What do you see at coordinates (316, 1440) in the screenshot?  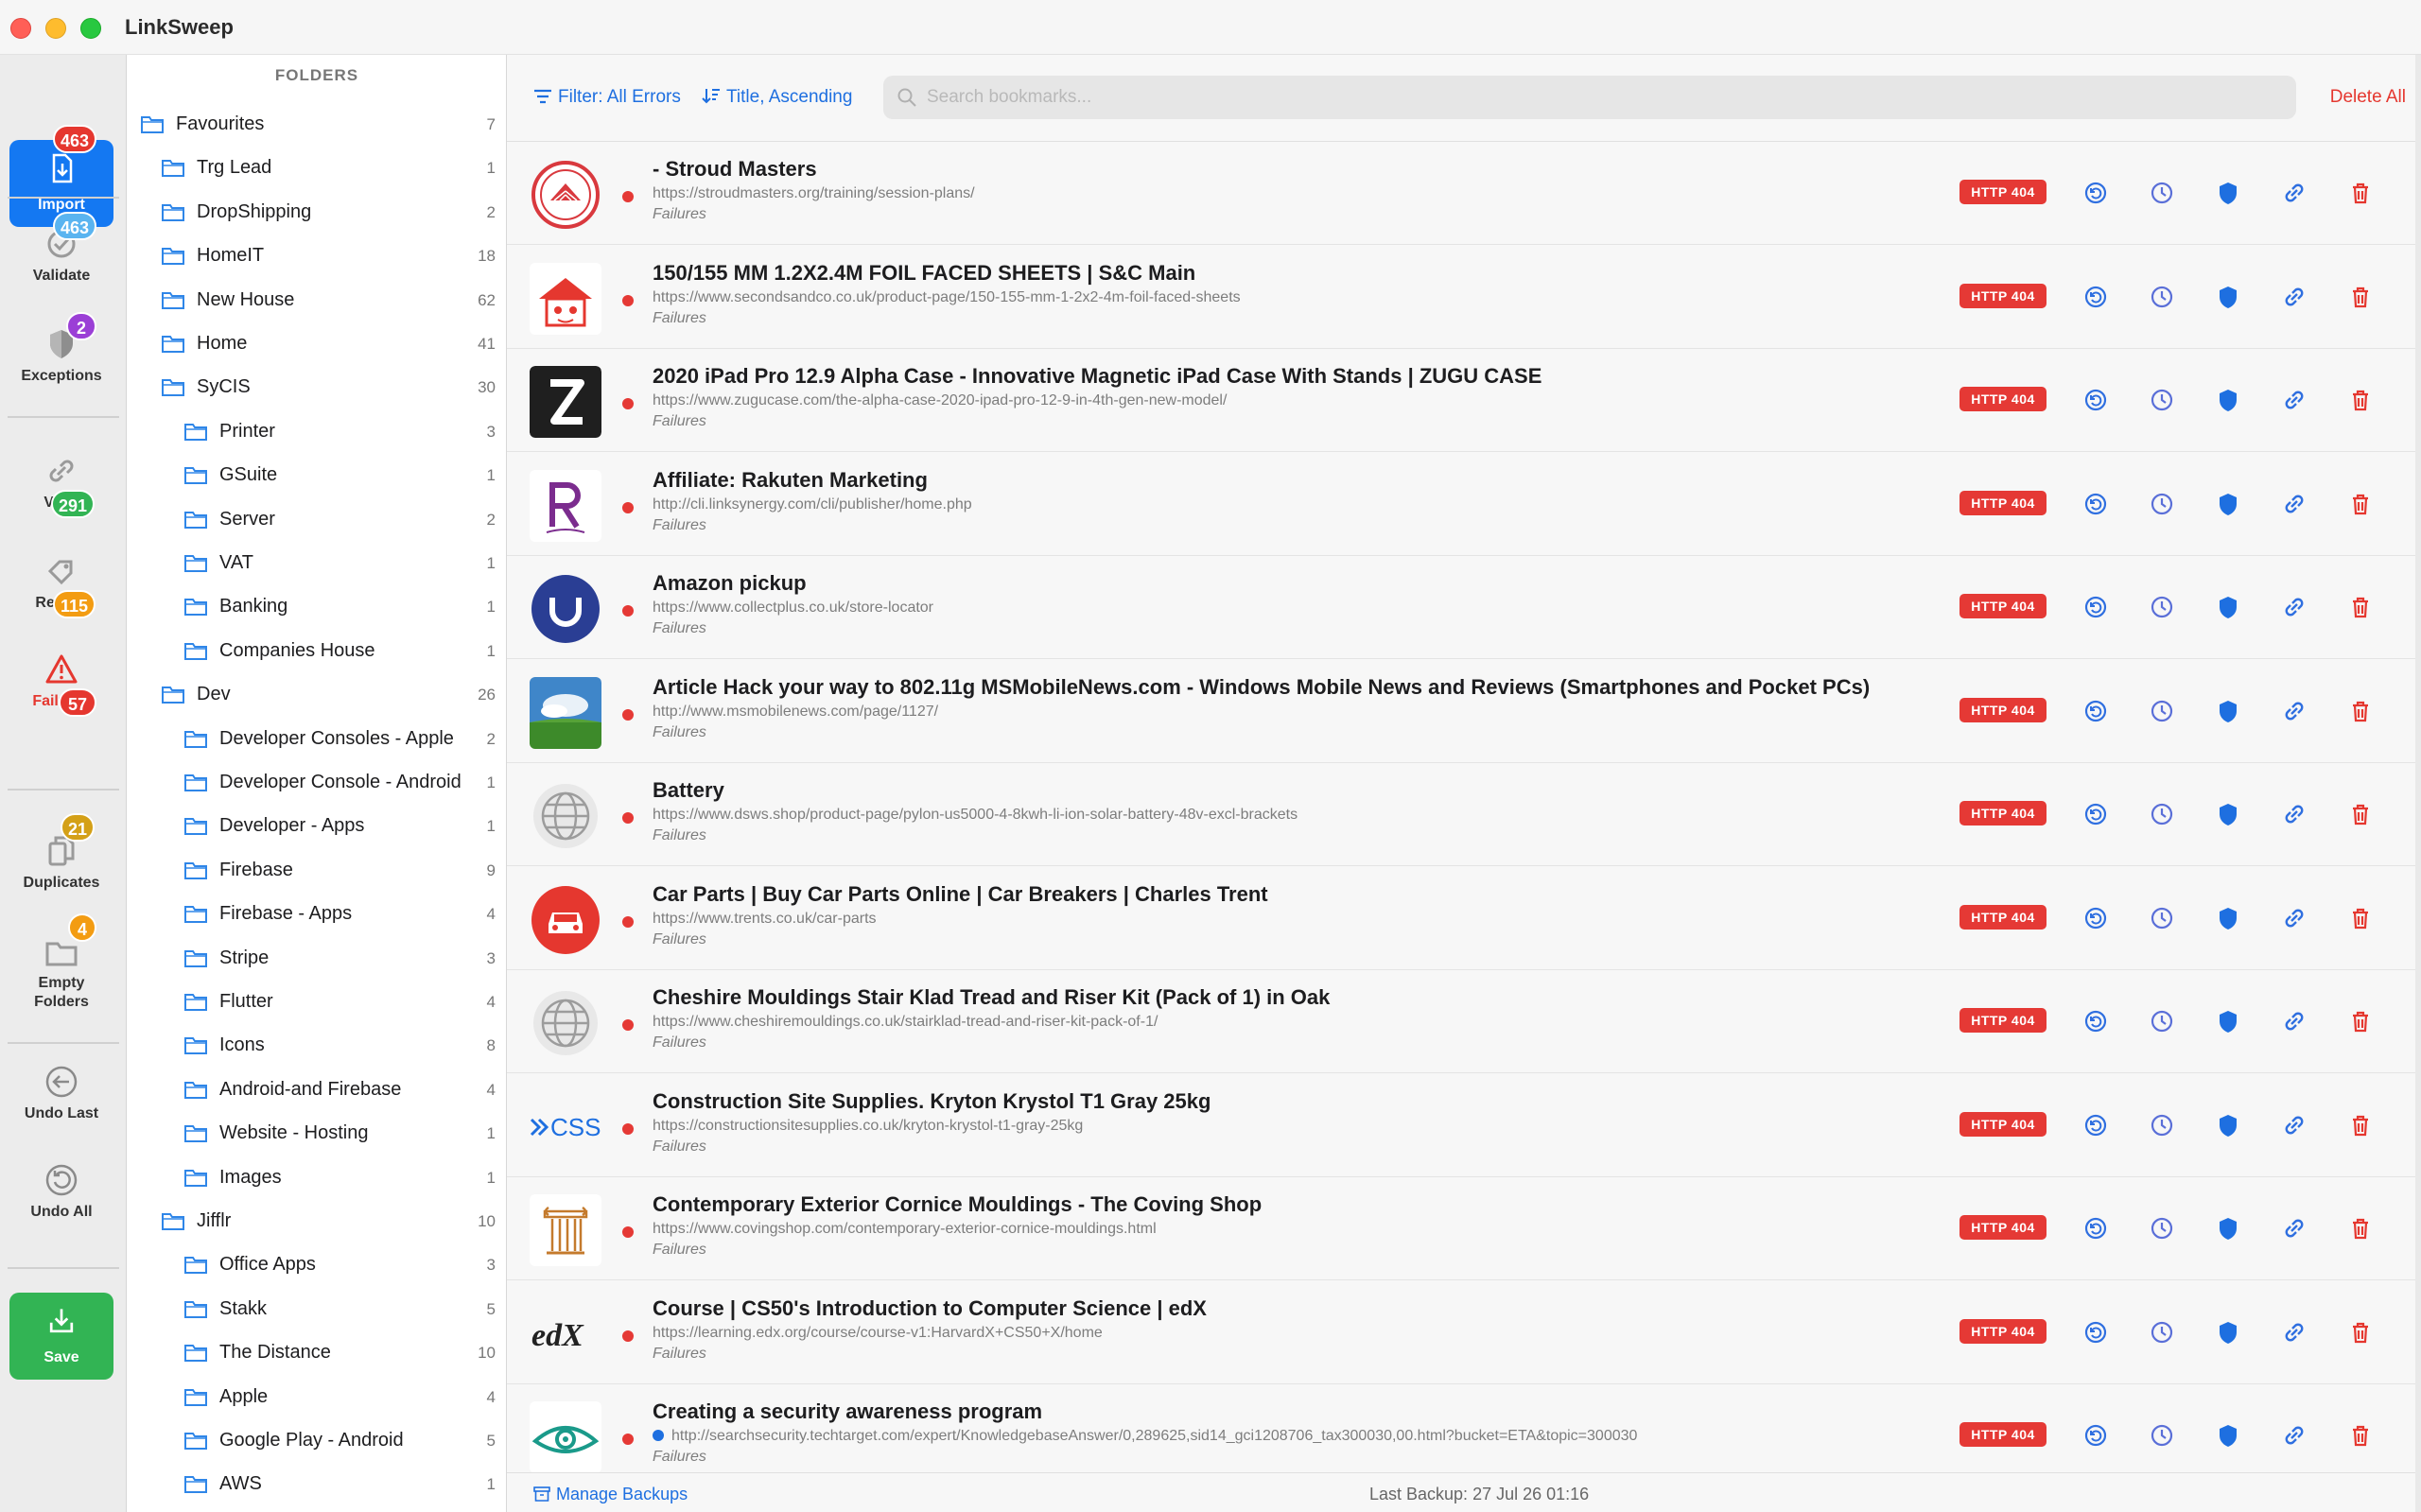 I see `folder-item: Google Play - Android 5` at bounding box center [316, 1440].